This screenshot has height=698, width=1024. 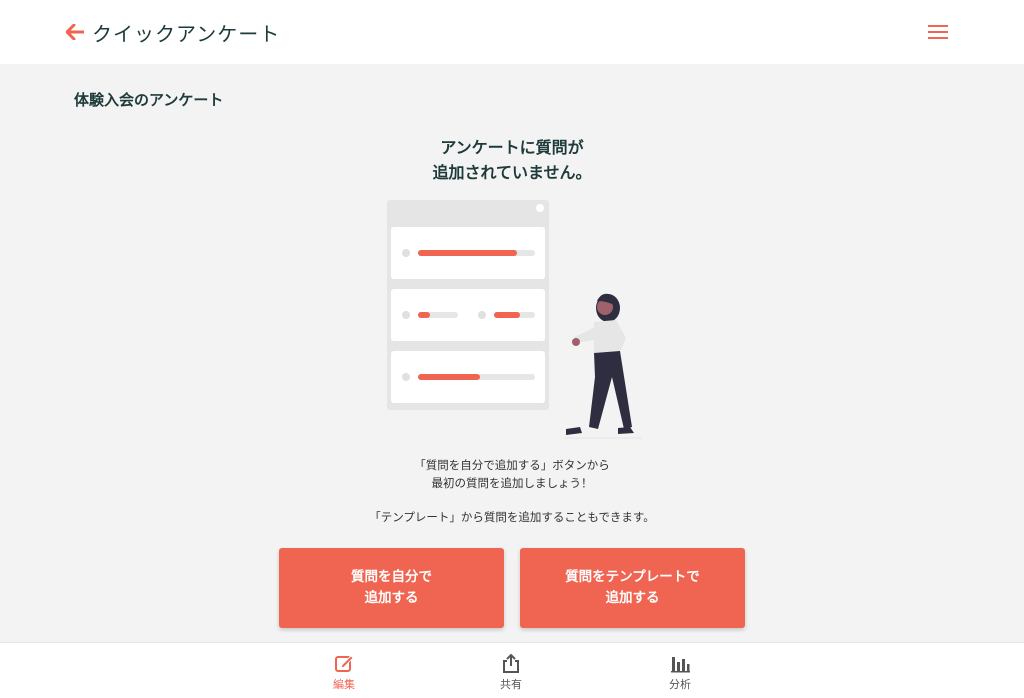 What do you see at coordinates (680, 684) in the screenshot?
I see `nav-analysis-label: 分析` at bounding box center [680, 684].